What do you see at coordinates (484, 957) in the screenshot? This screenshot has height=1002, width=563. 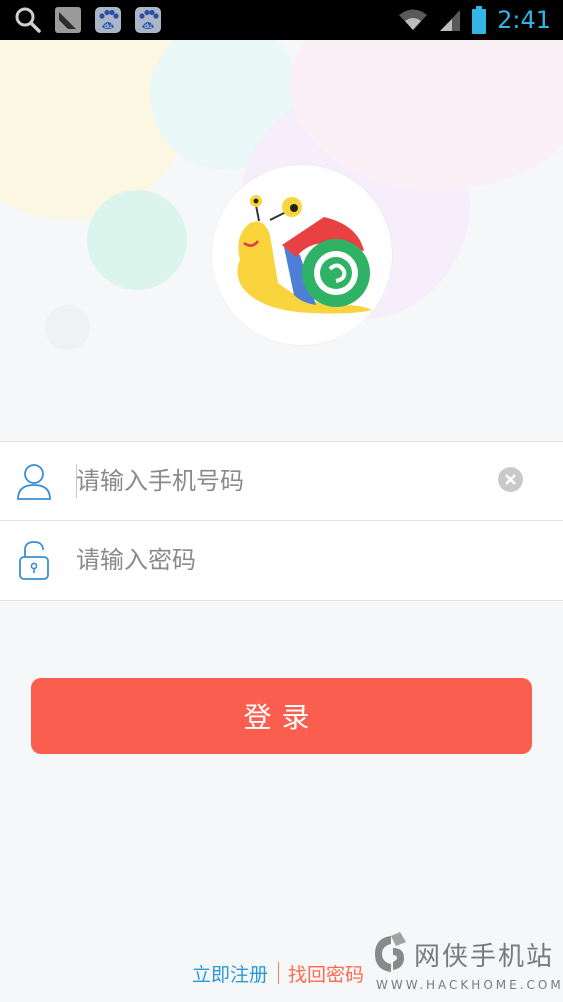 I see `watermark-title: 网侠手机站` at bounding box center [484, 957].